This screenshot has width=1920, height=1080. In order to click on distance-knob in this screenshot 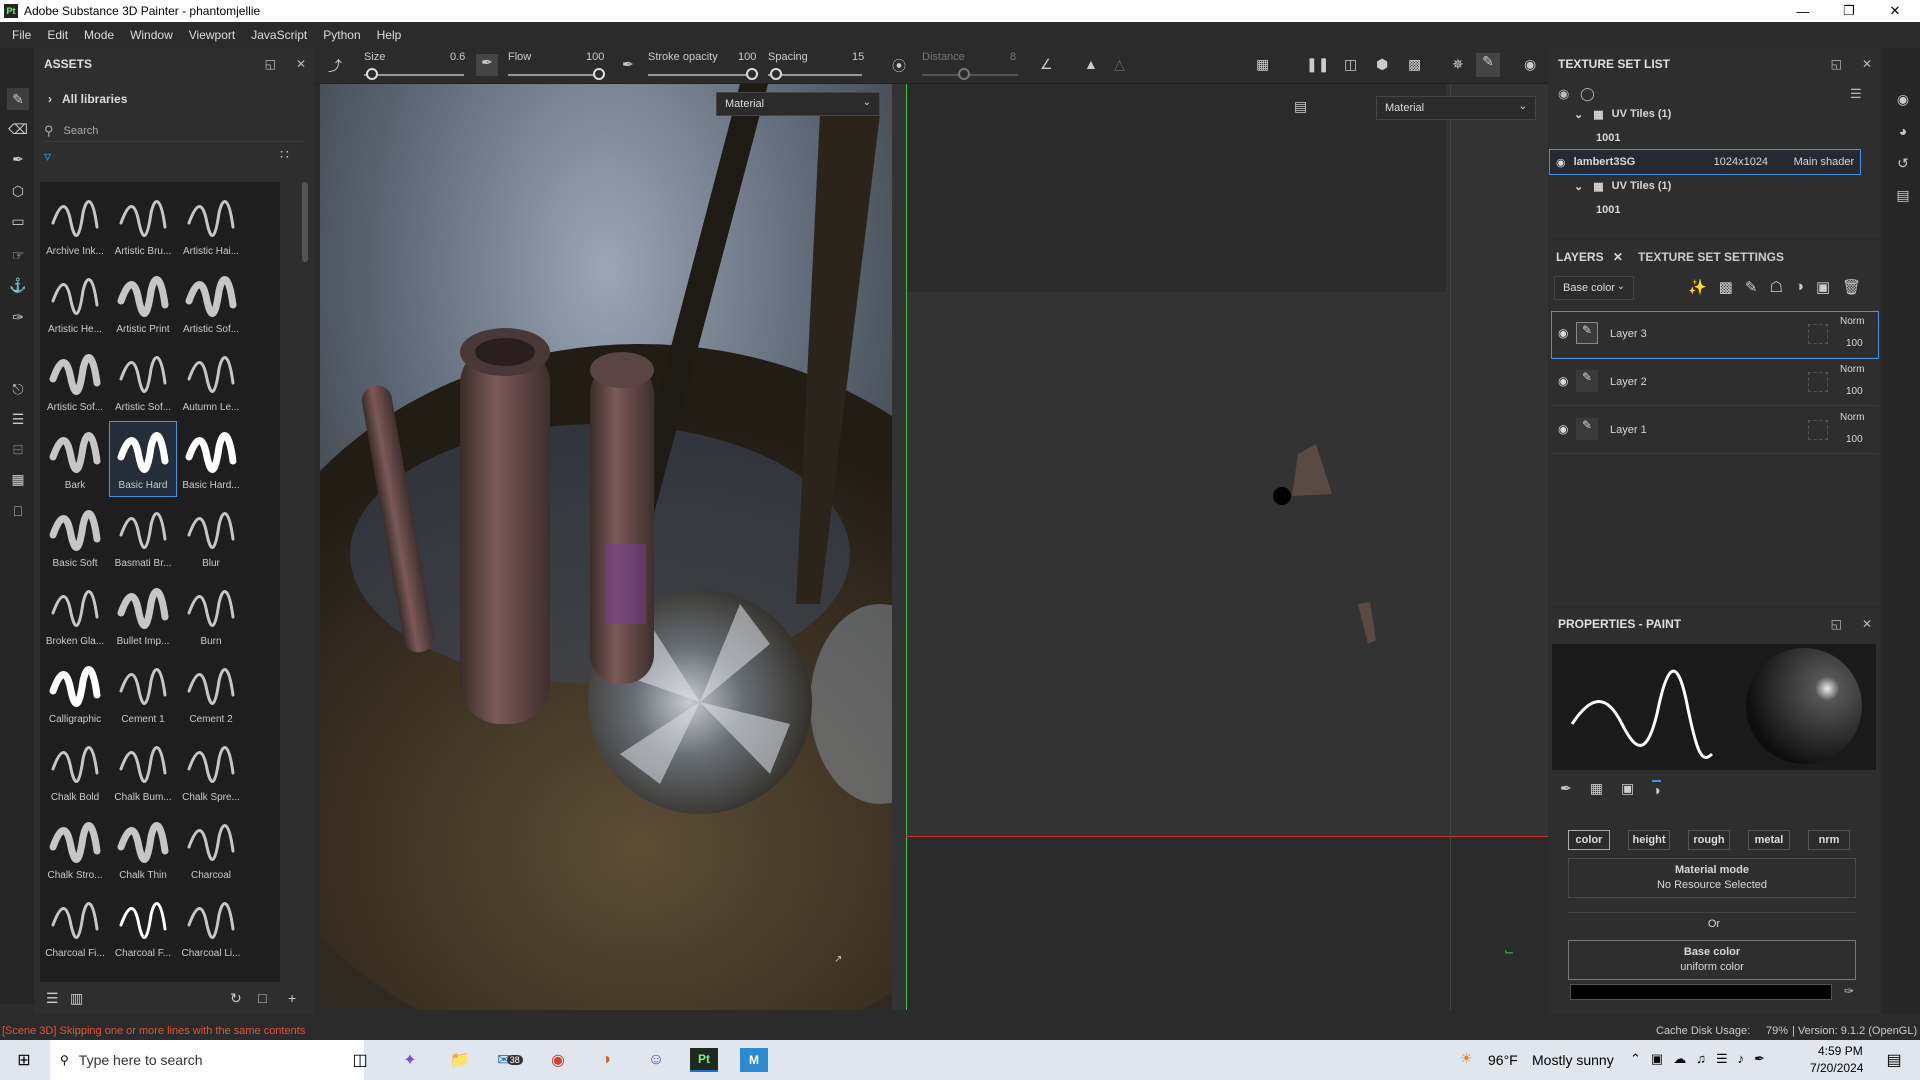, I will do `click(964, 74)`.